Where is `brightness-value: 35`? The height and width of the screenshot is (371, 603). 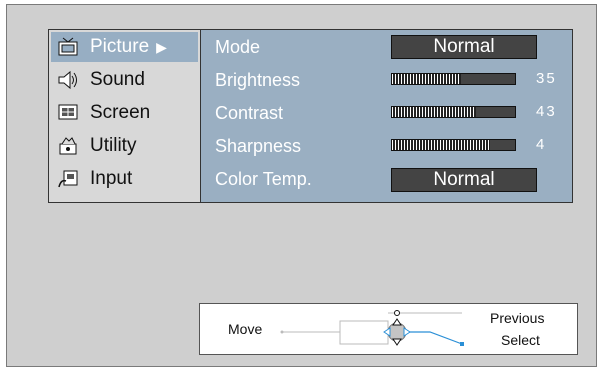 brightness-value: 35 is located at coordinates (546, 78).